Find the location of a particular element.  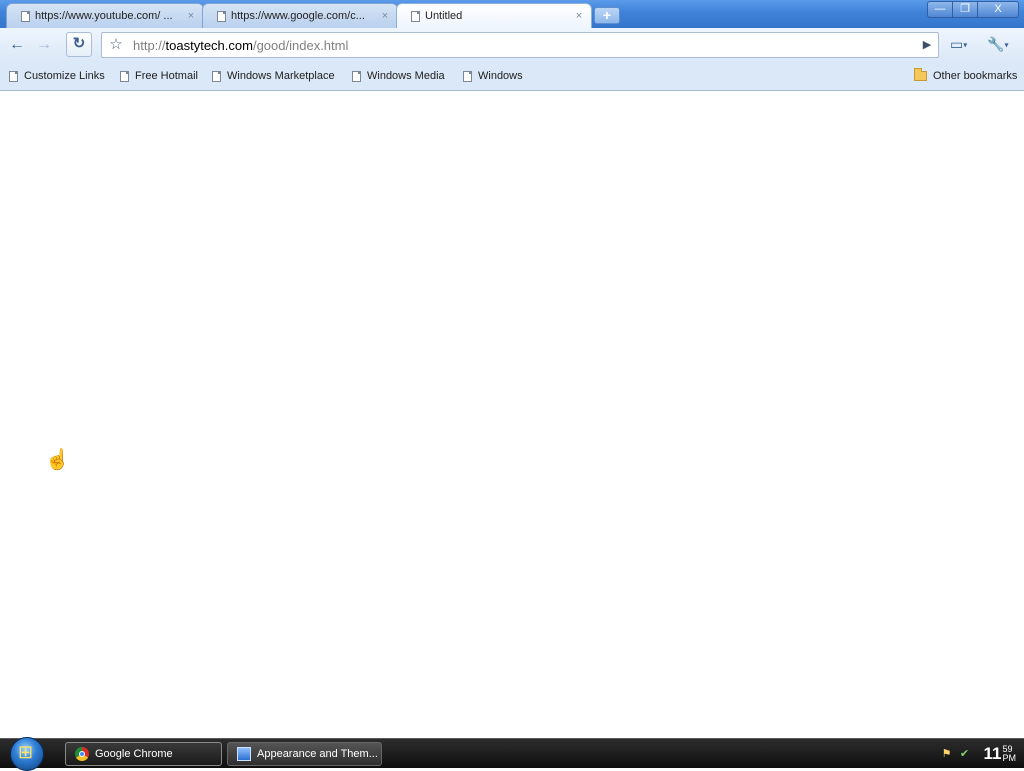

clock: 11 59 PM is located at coordinates (1000, 754).